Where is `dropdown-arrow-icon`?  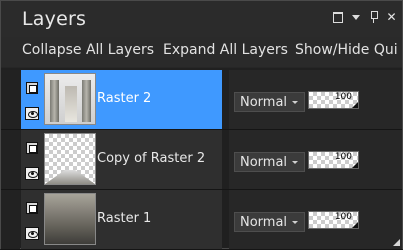
dropdown-arrow-icon is located at coordinates (355, 17).